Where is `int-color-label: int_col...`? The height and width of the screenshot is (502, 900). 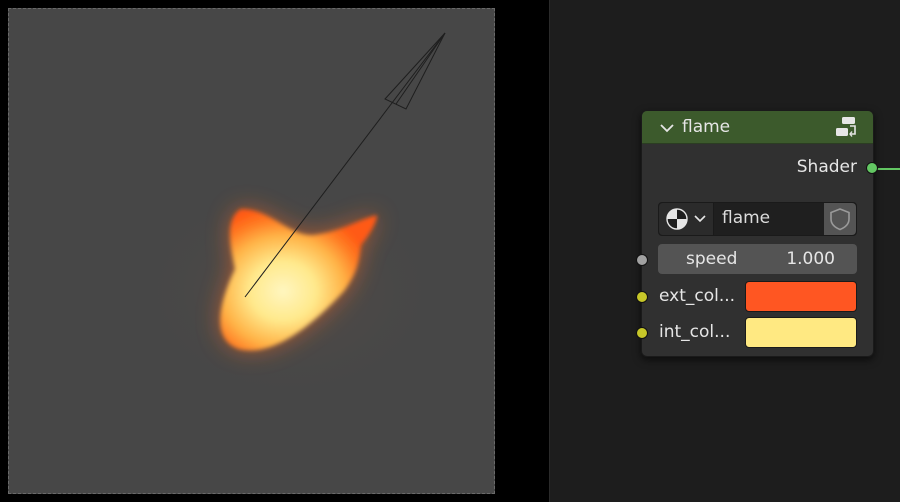
int-color-label: int_col... is located at coordinates (695, 332).